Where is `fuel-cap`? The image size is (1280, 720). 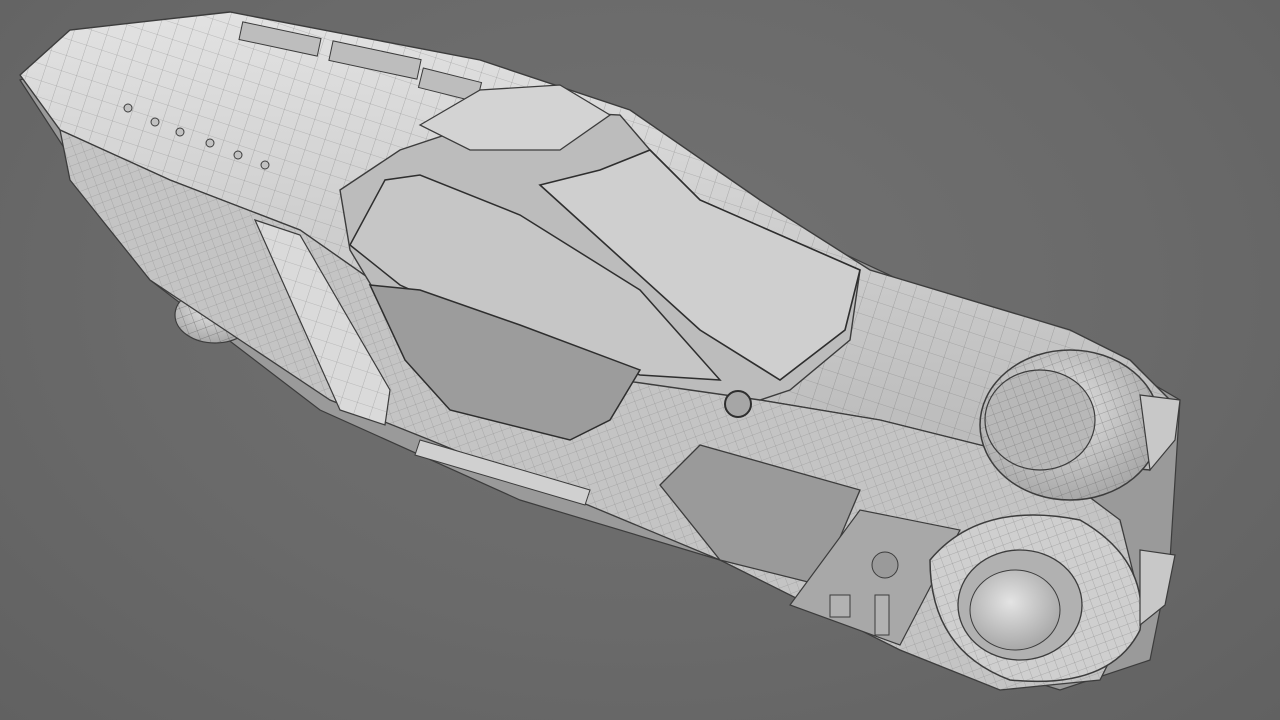 fuel-cap is located at coordinates (738, 404).